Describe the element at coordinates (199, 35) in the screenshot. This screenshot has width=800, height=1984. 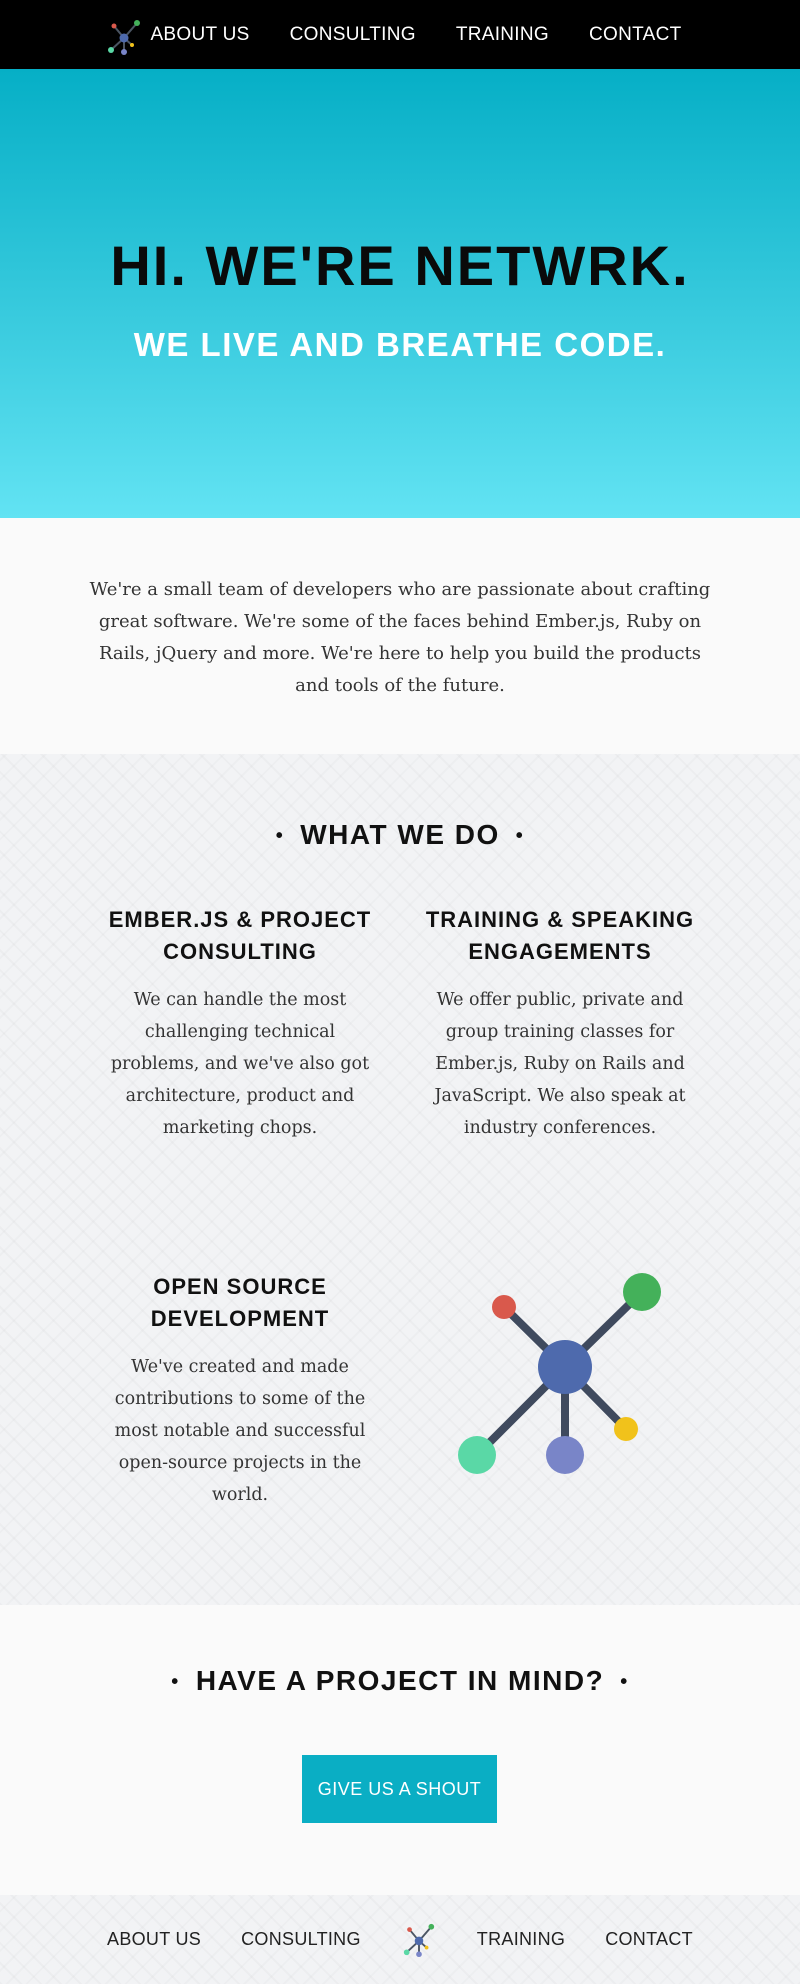
I see `nav-about-us-link: ABOUT US` at that location.